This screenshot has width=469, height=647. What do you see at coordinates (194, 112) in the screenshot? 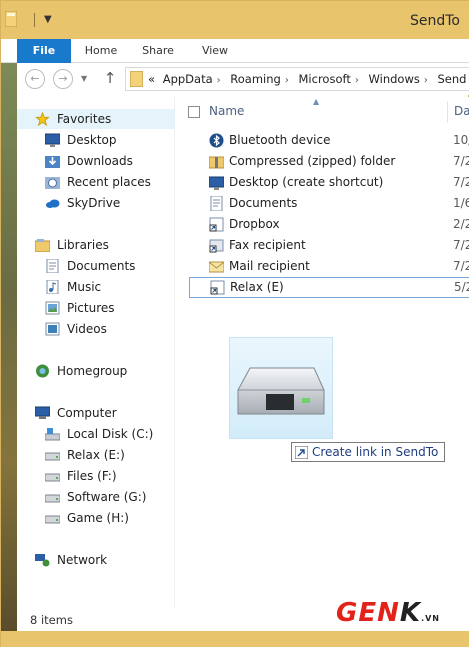
I see `select-all-checkbox` at bounding box center [194, 112].